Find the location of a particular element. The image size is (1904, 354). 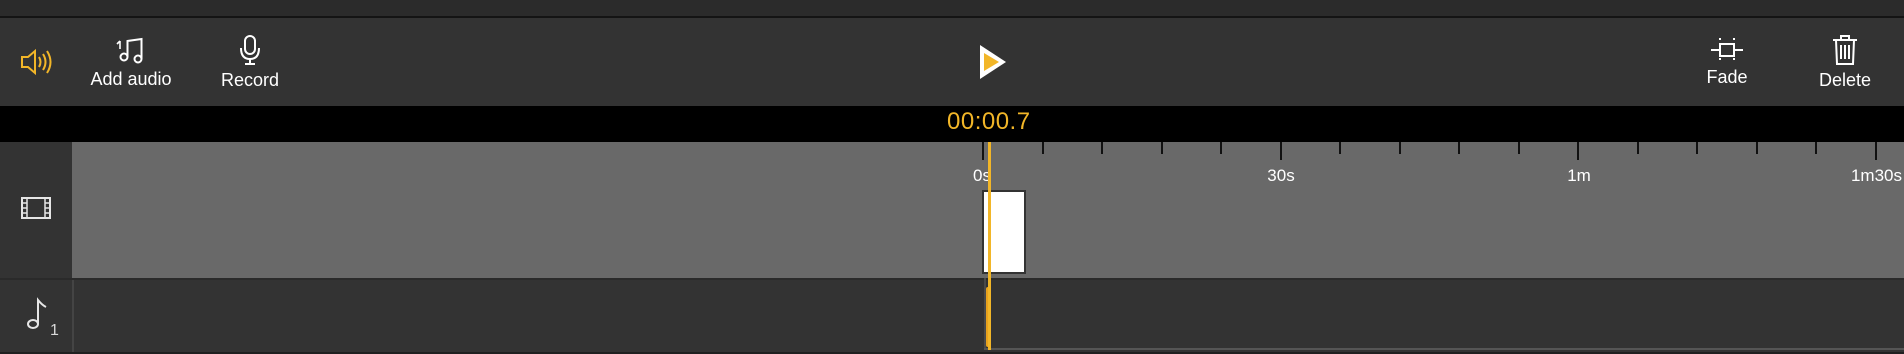

delete-label: Delete is located at coordinates (1845, 79).